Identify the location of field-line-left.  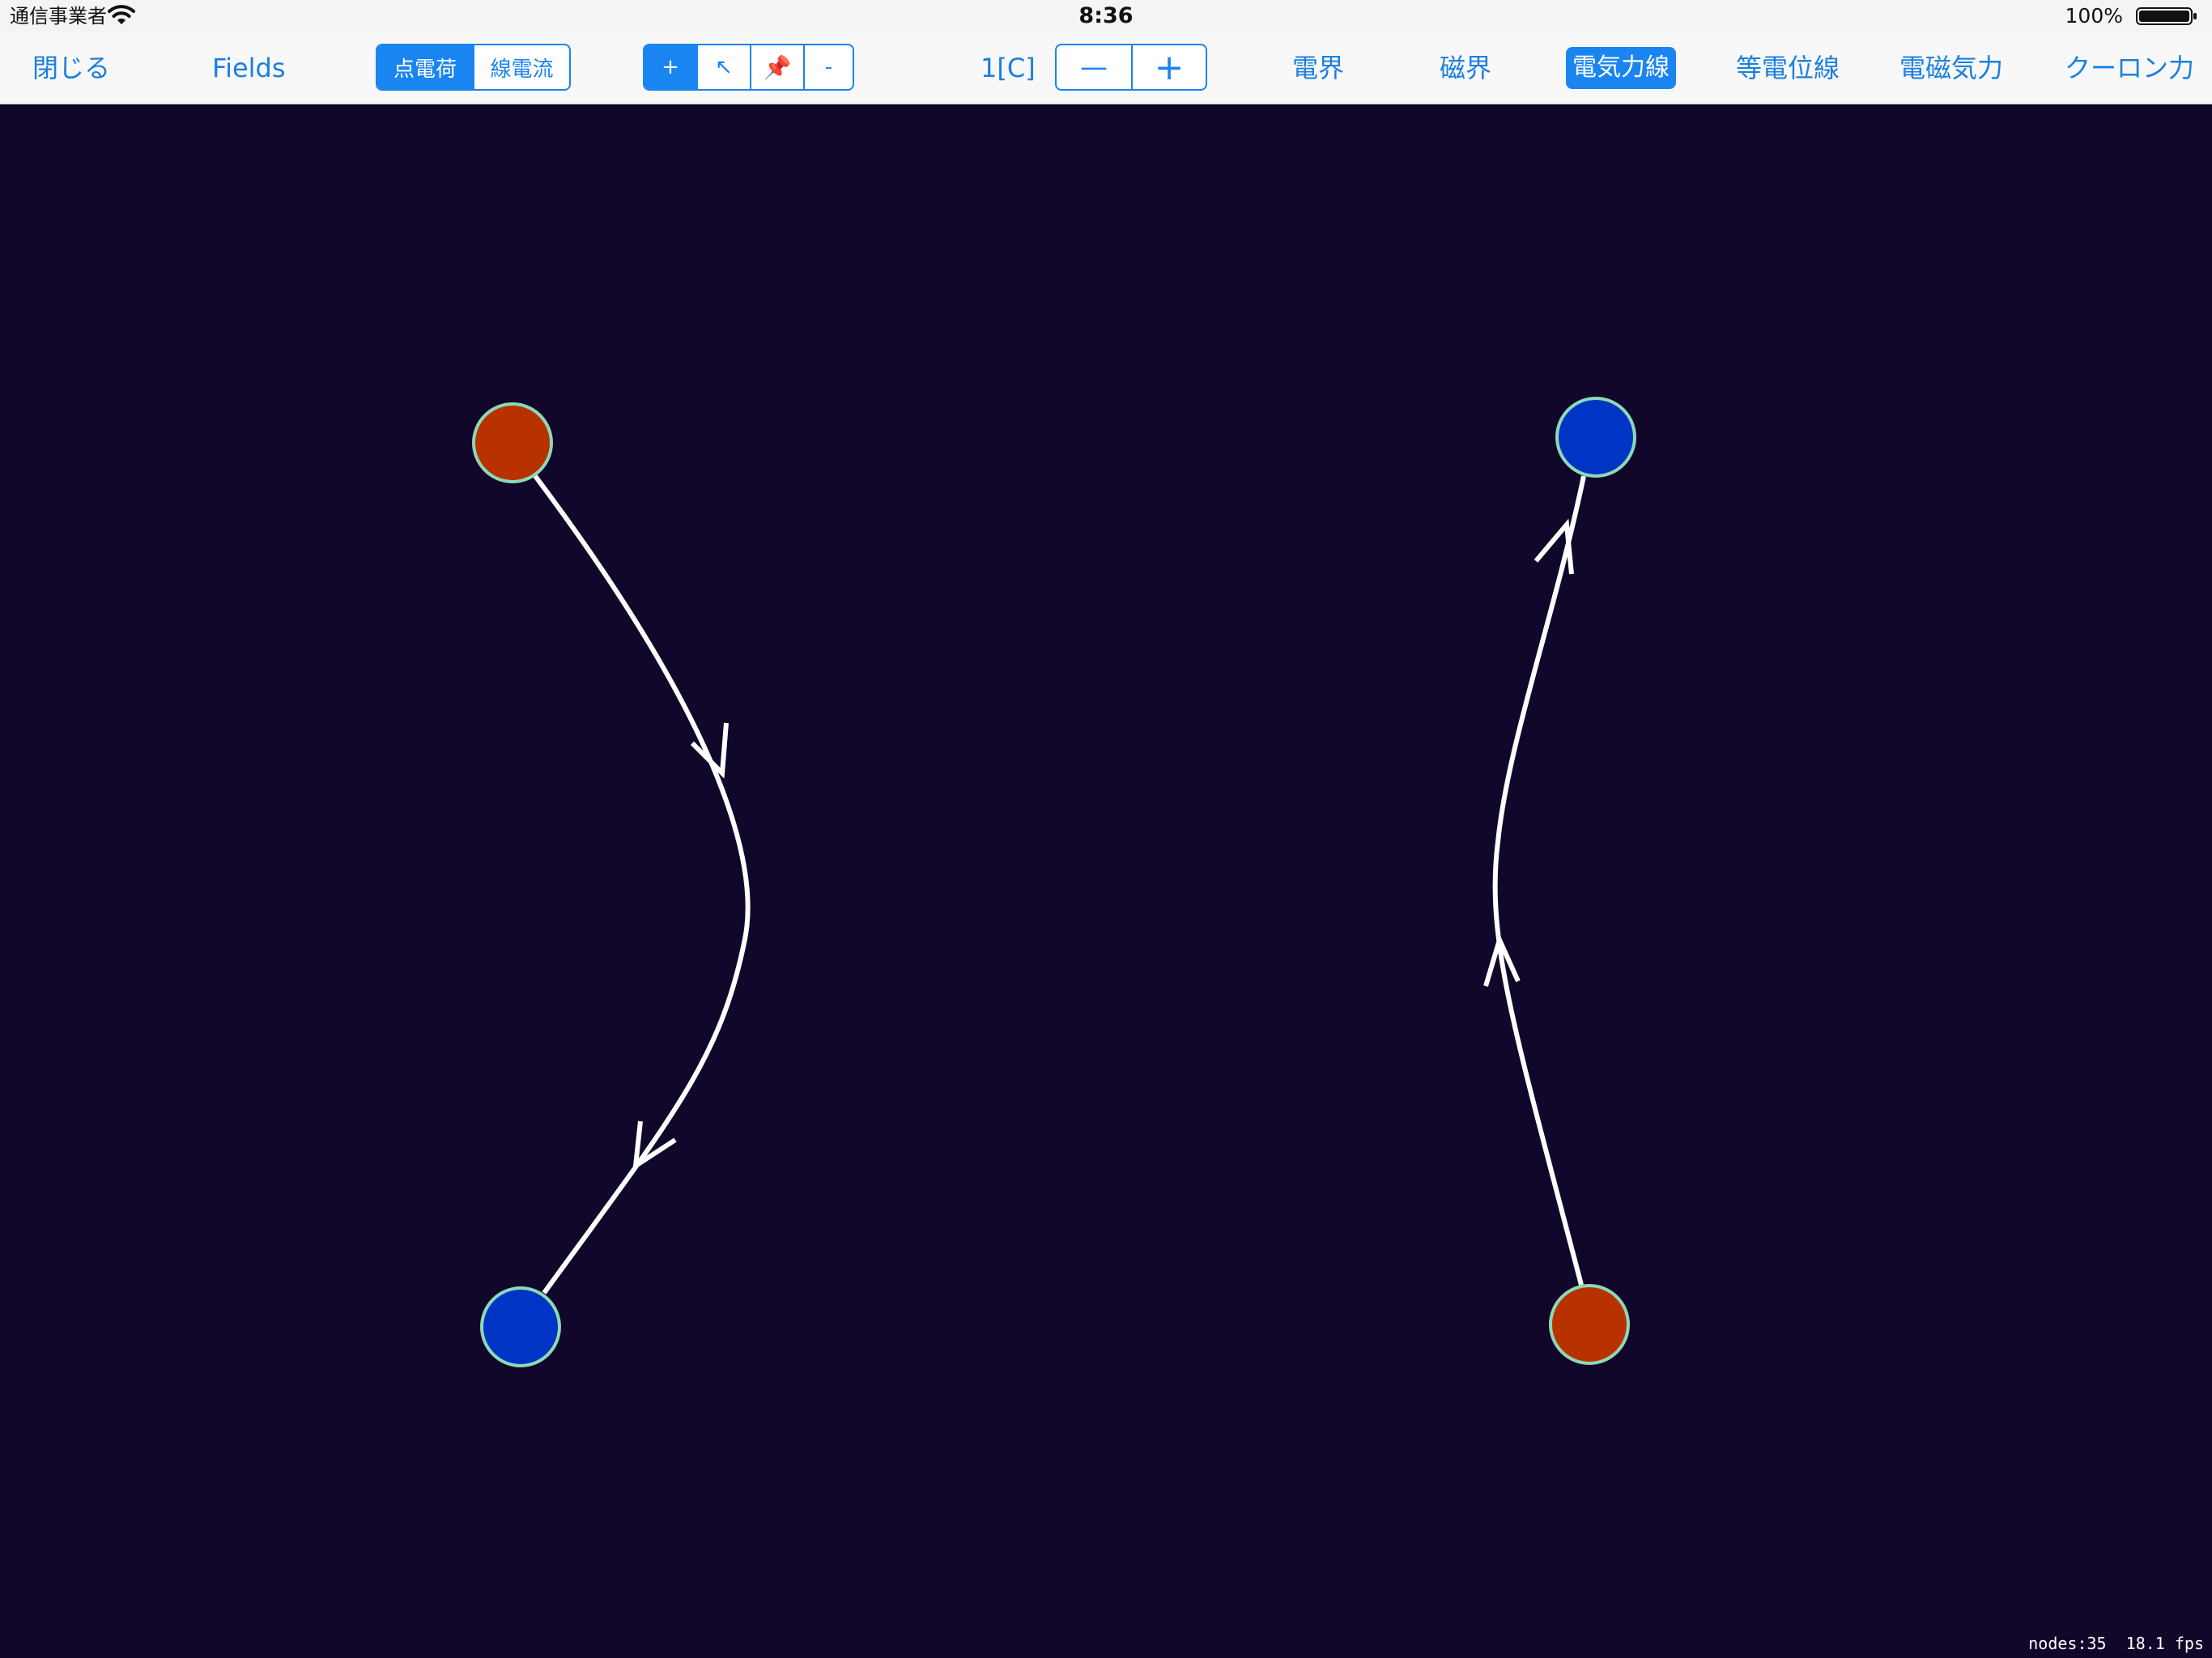
(642, 884).